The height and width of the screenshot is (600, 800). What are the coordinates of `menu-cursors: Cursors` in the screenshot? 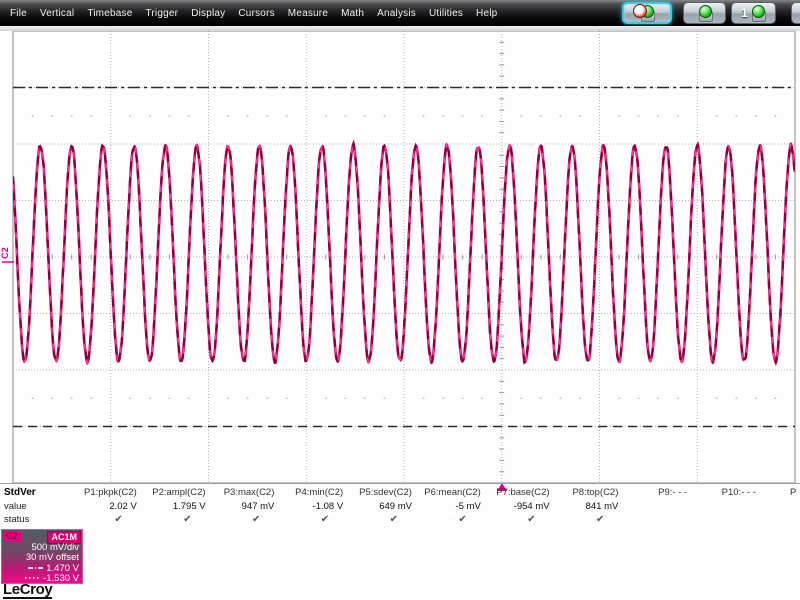 It's located at (256, 13).